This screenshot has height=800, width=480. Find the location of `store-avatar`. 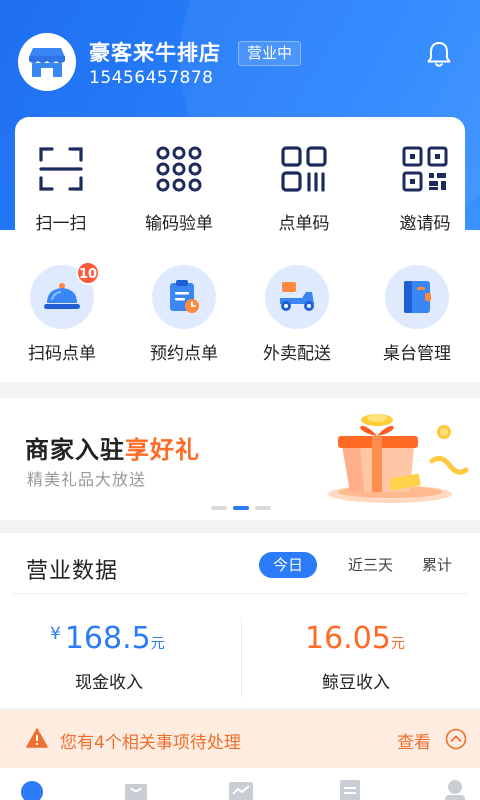

store-avatar is located at coordinates (47, 62).